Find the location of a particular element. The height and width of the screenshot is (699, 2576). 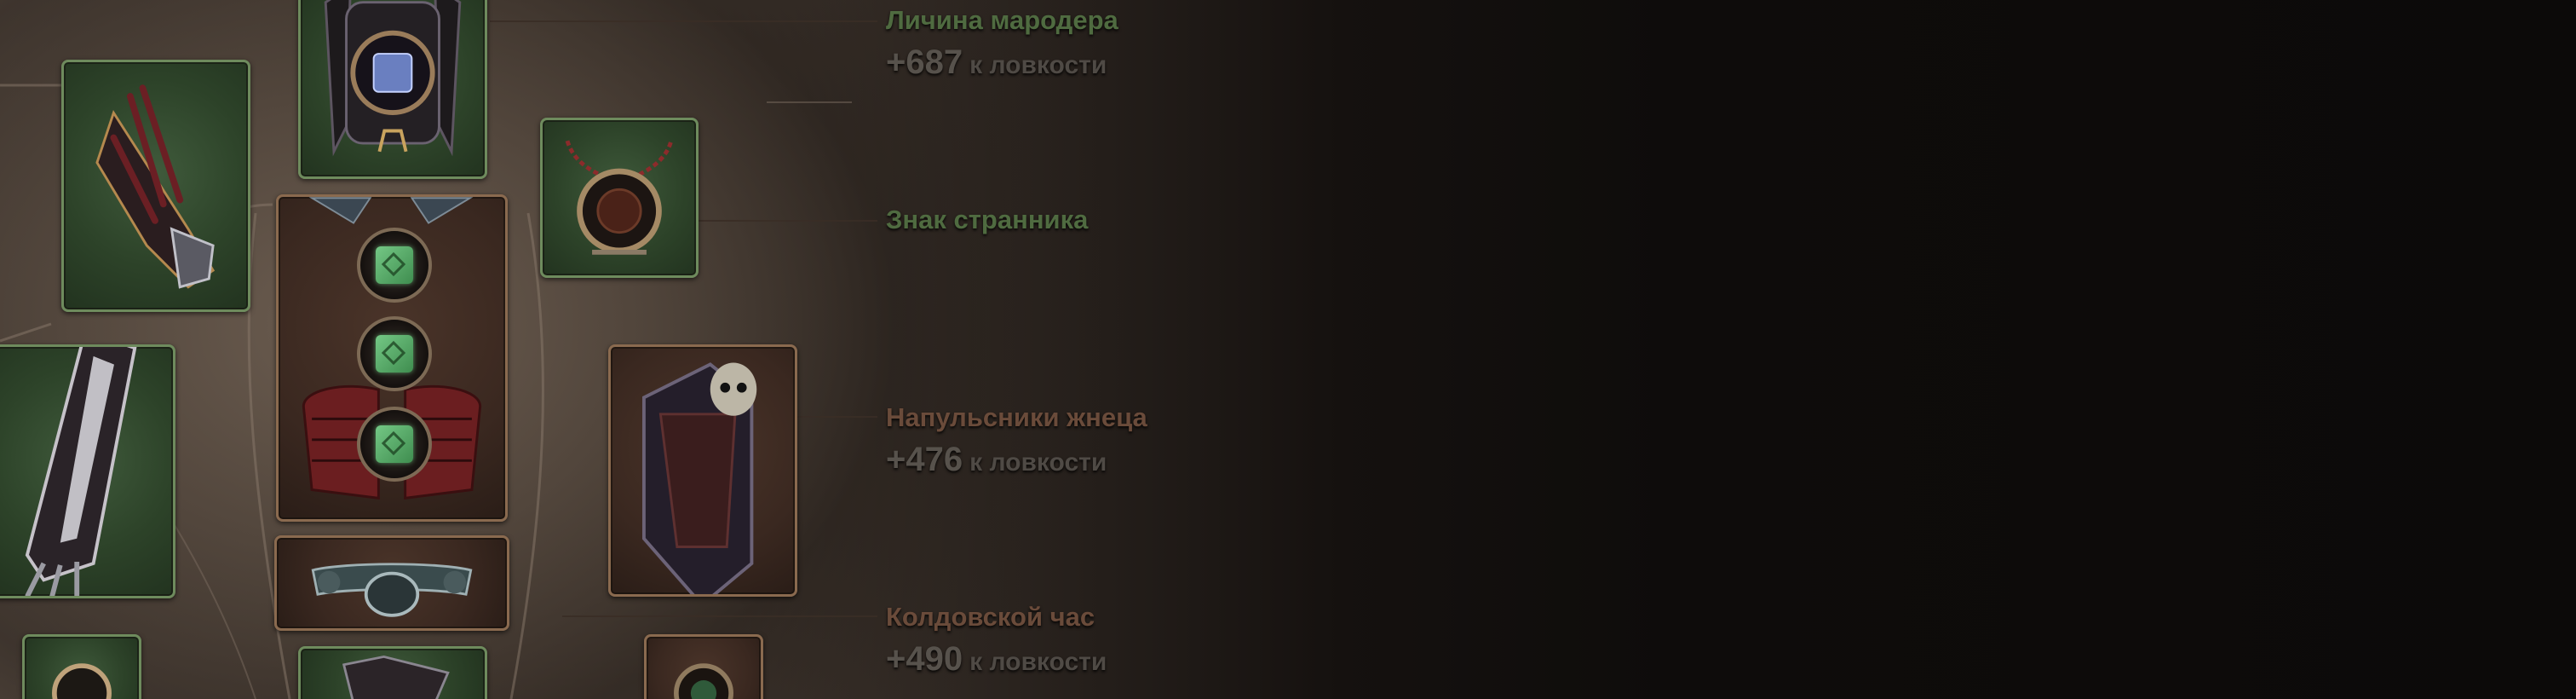

item-stat: +476 к ловкости is located at coordinates (1017, 459).